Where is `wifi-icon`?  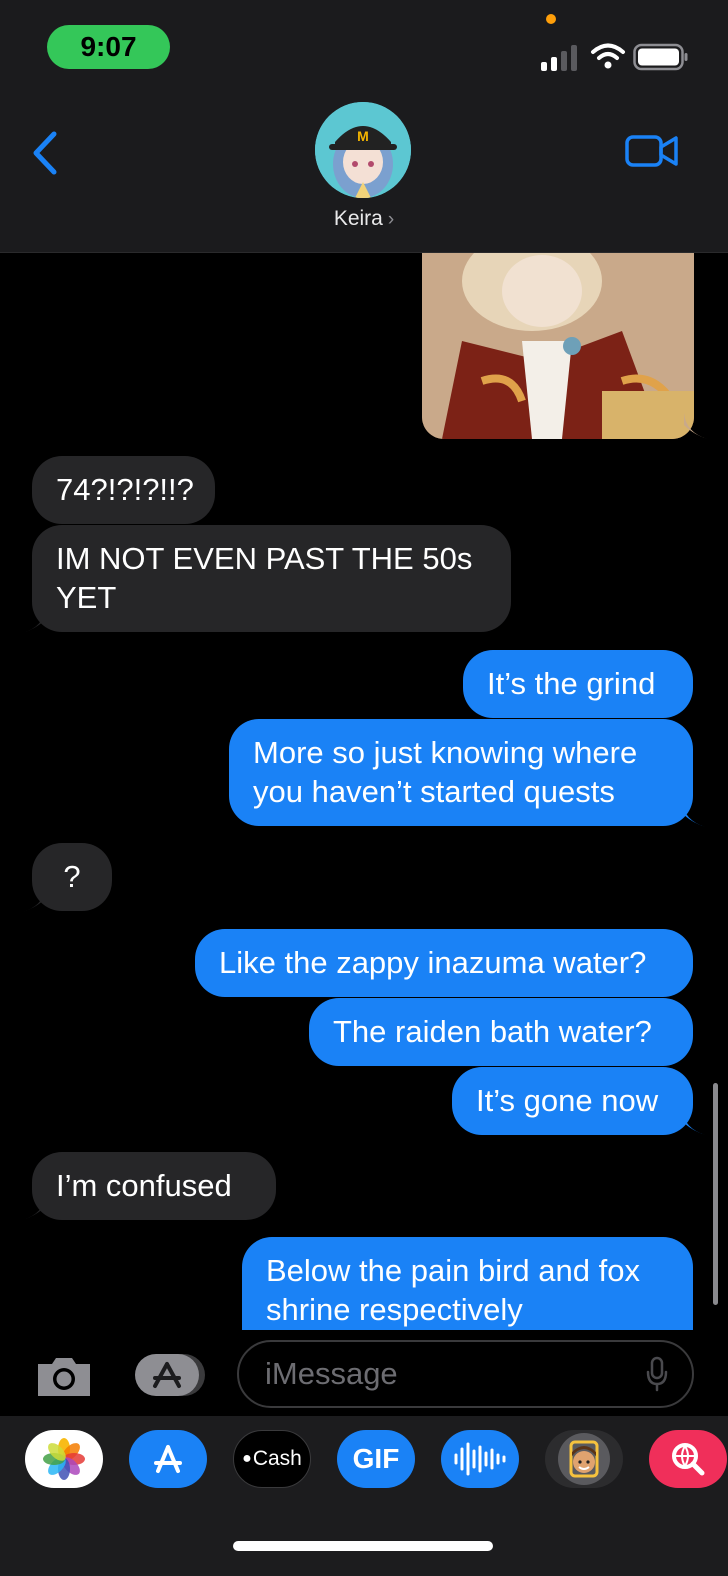 wifi-icon is located at coordinates (608, 56).